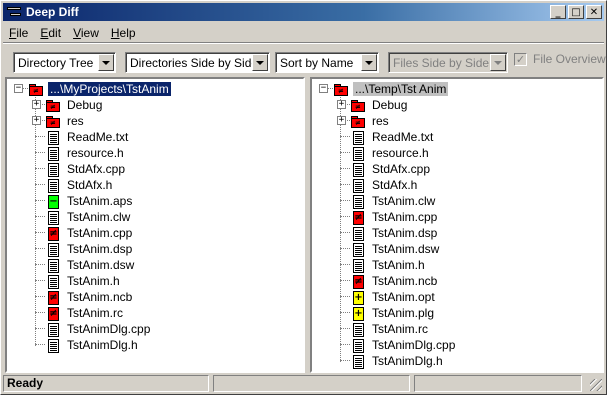 This screenshot has width=607, height=395. What do you see at coordinates (93, 281) in the screenshot?
I see `tree-item-label: TstAnim.h` at bounding box center [93, 281].